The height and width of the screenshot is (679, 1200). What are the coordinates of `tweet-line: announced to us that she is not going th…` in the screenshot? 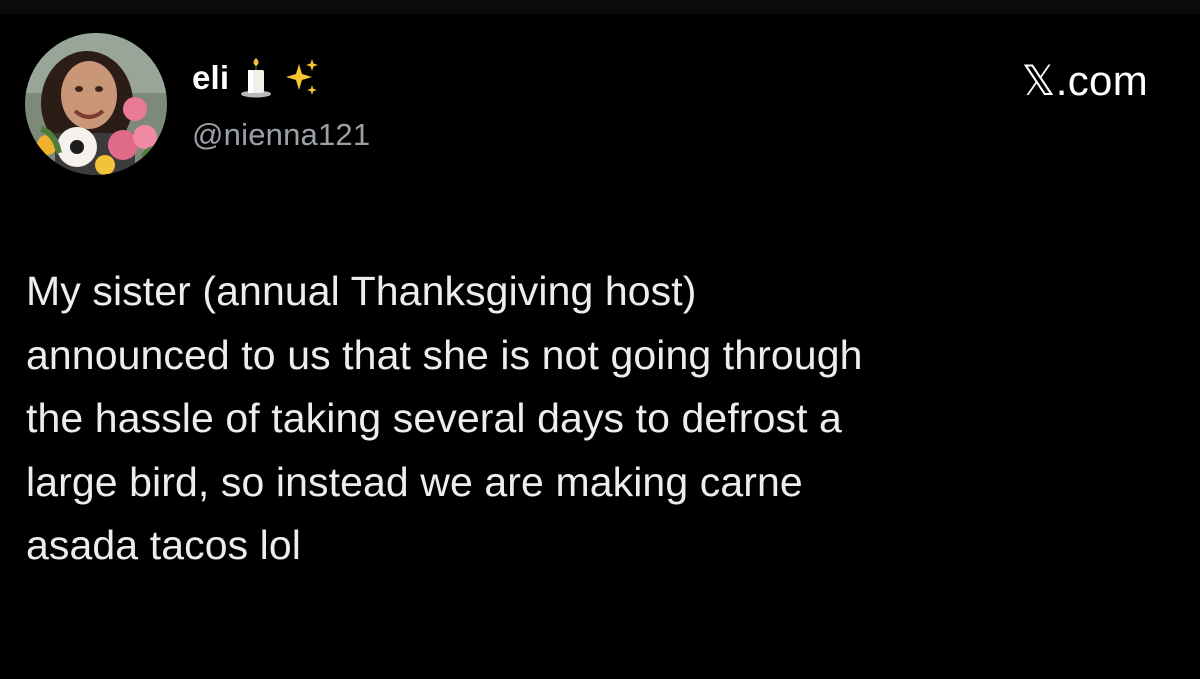 It's located at (444, 354).